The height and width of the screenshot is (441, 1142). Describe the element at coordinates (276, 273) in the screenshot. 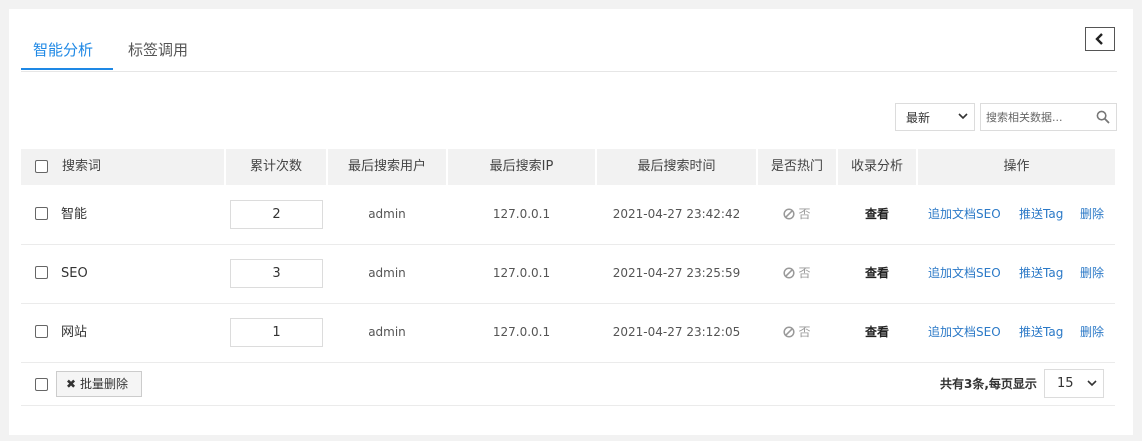

I see `count-input: 3` at that location.